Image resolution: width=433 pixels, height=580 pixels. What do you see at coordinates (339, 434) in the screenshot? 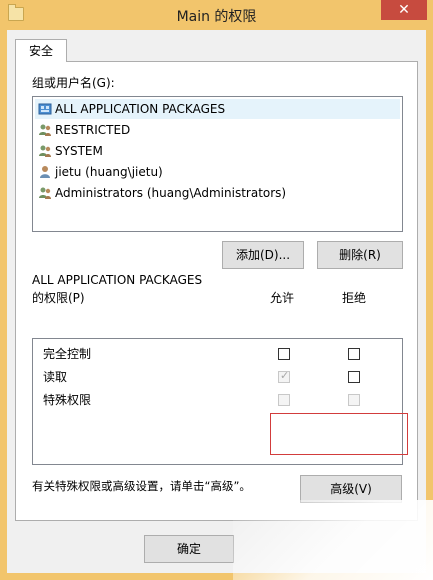
I see `advanced-button-highlight` at bounding box center [339, 434].